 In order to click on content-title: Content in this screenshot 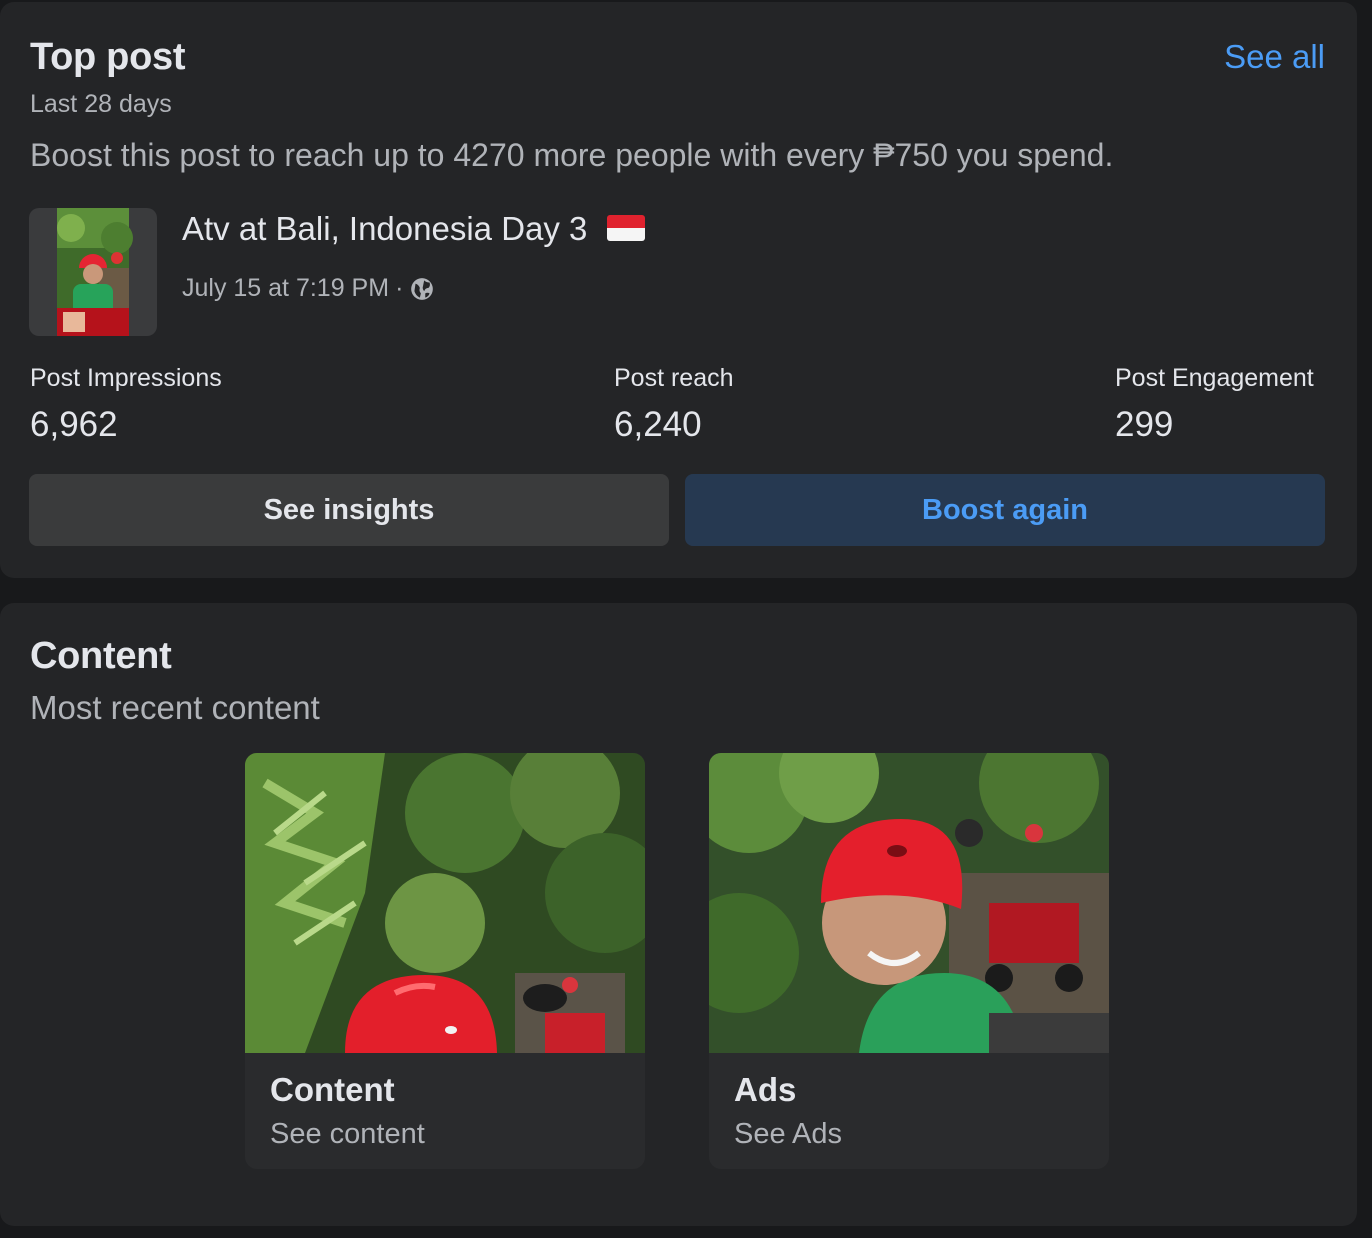, I will do `click(101, 656)`.